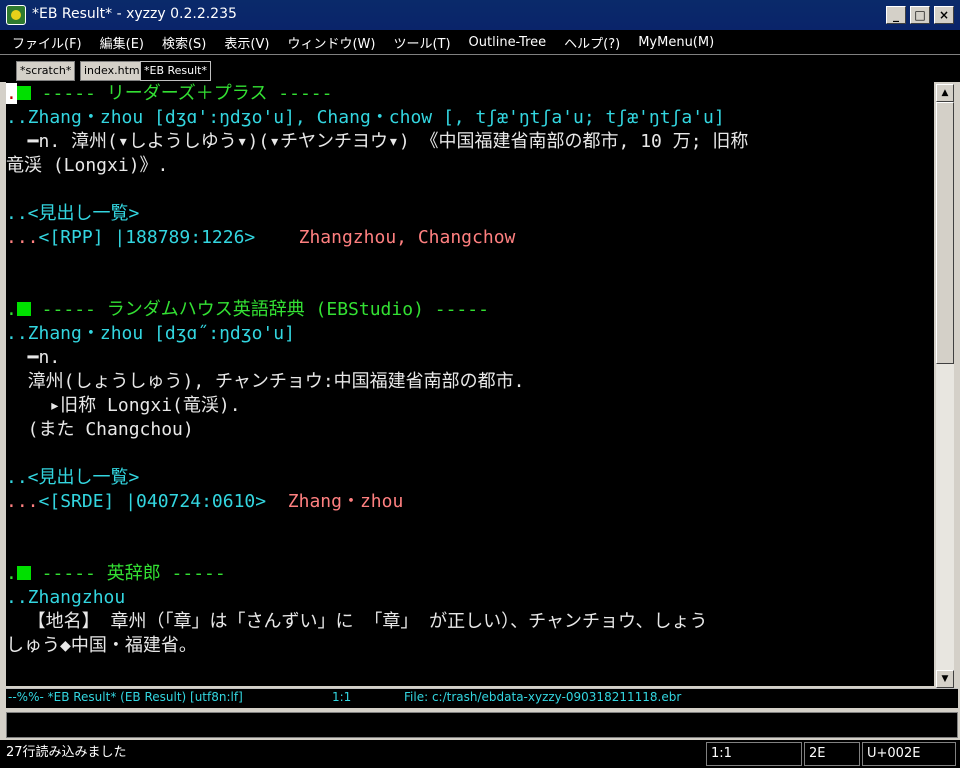 Image resolution: width=960 pixels, height=768 pixels. What do you see at coordinates (150, 333) in the screenshot?
I see `buffer-line: ..Zhang・zhou [dʒɑ˝:ŋdʒo'u]` at bounding box center [150, 333].